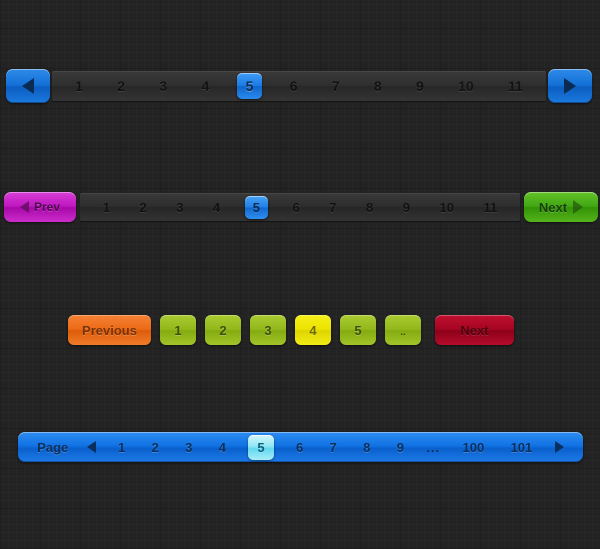 This screenshot has height=549, width=600. I want to click on pagination-bar-blue-solid: Page 1 2 3 4 5 6 7 8 9 ... 100 101, so click(300, 447).